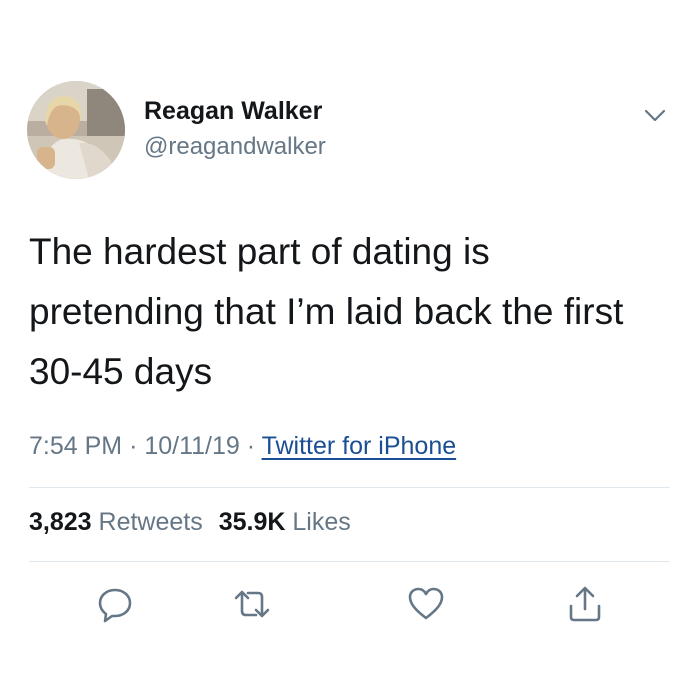 This screenshot has width=700, height=700. I want to click on tweet-date: 10/11/19, so click(192, 446).